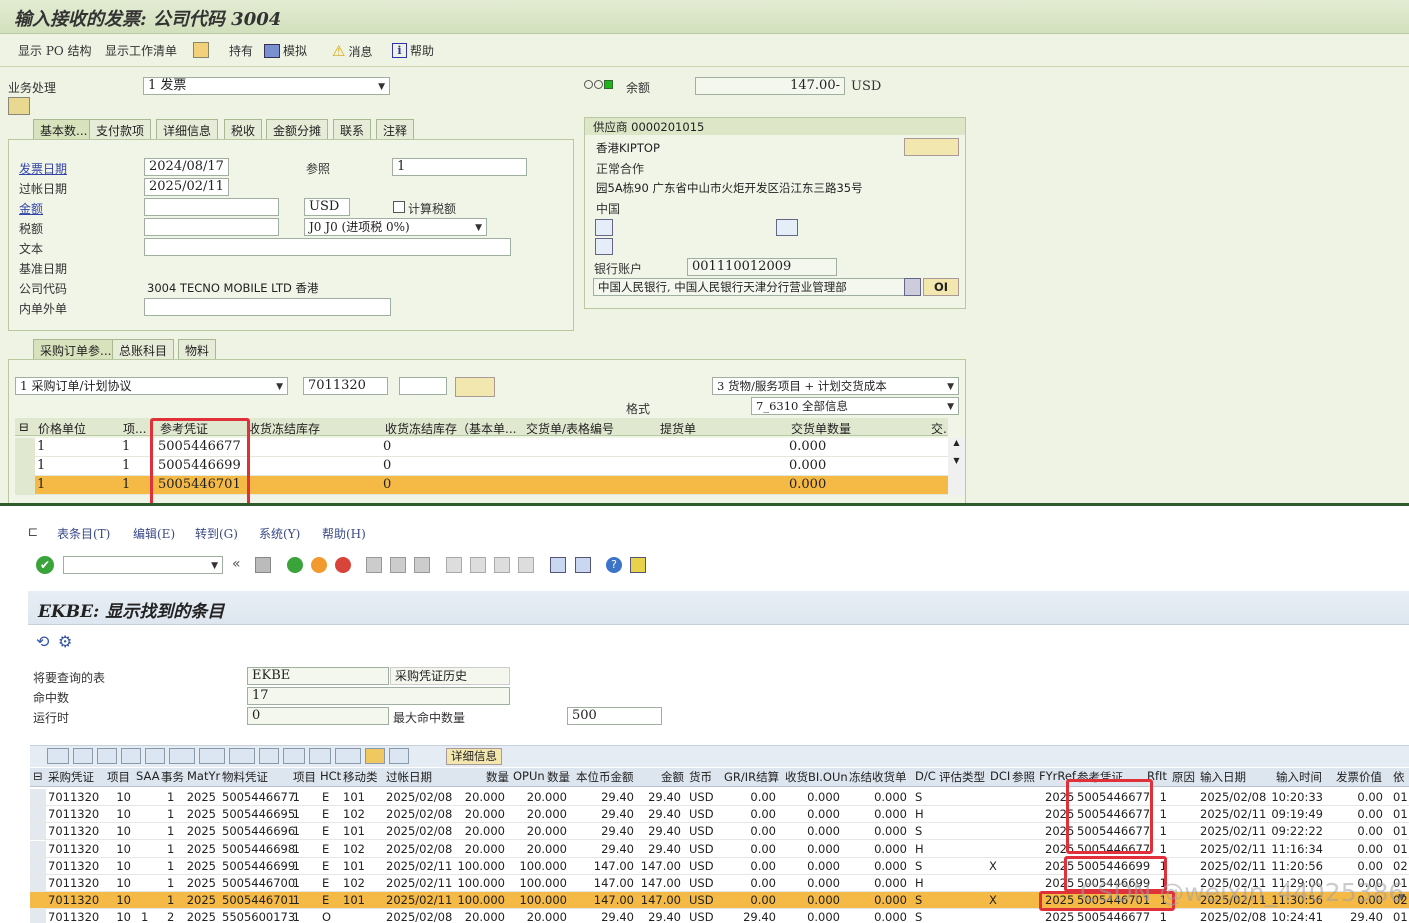  What do you see at coordinates (143, 565) in the screenshot?
I see `command-field` at bounding box center [143, 565].